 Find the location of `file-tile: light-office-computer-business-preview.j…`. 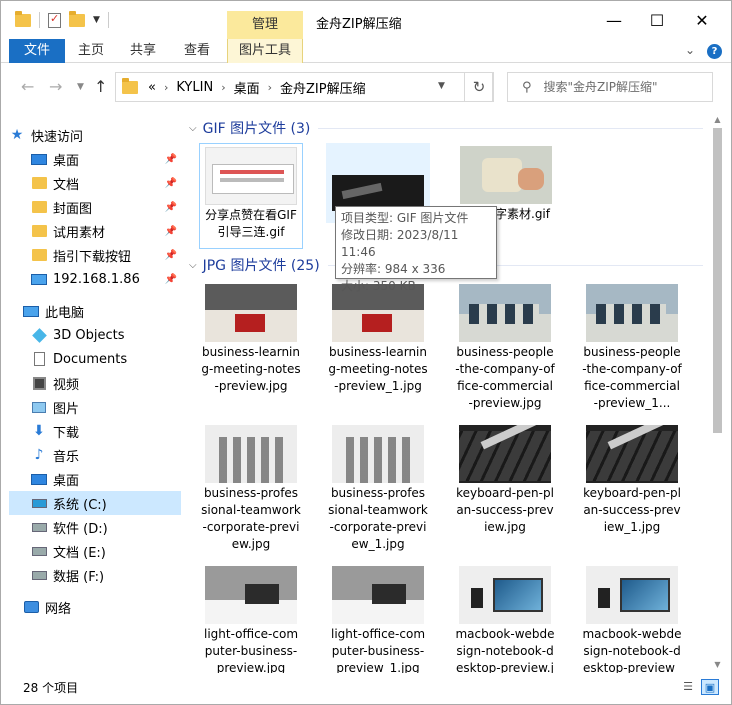

file-tile: light-office-computer-business-preview.j… is located at coordinates (251, 618).